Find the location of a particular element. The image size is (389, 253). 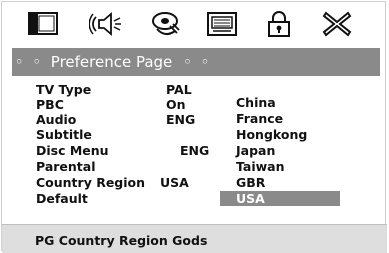

setting-country-region: Country Region USA is located at coordinates (127, 182).